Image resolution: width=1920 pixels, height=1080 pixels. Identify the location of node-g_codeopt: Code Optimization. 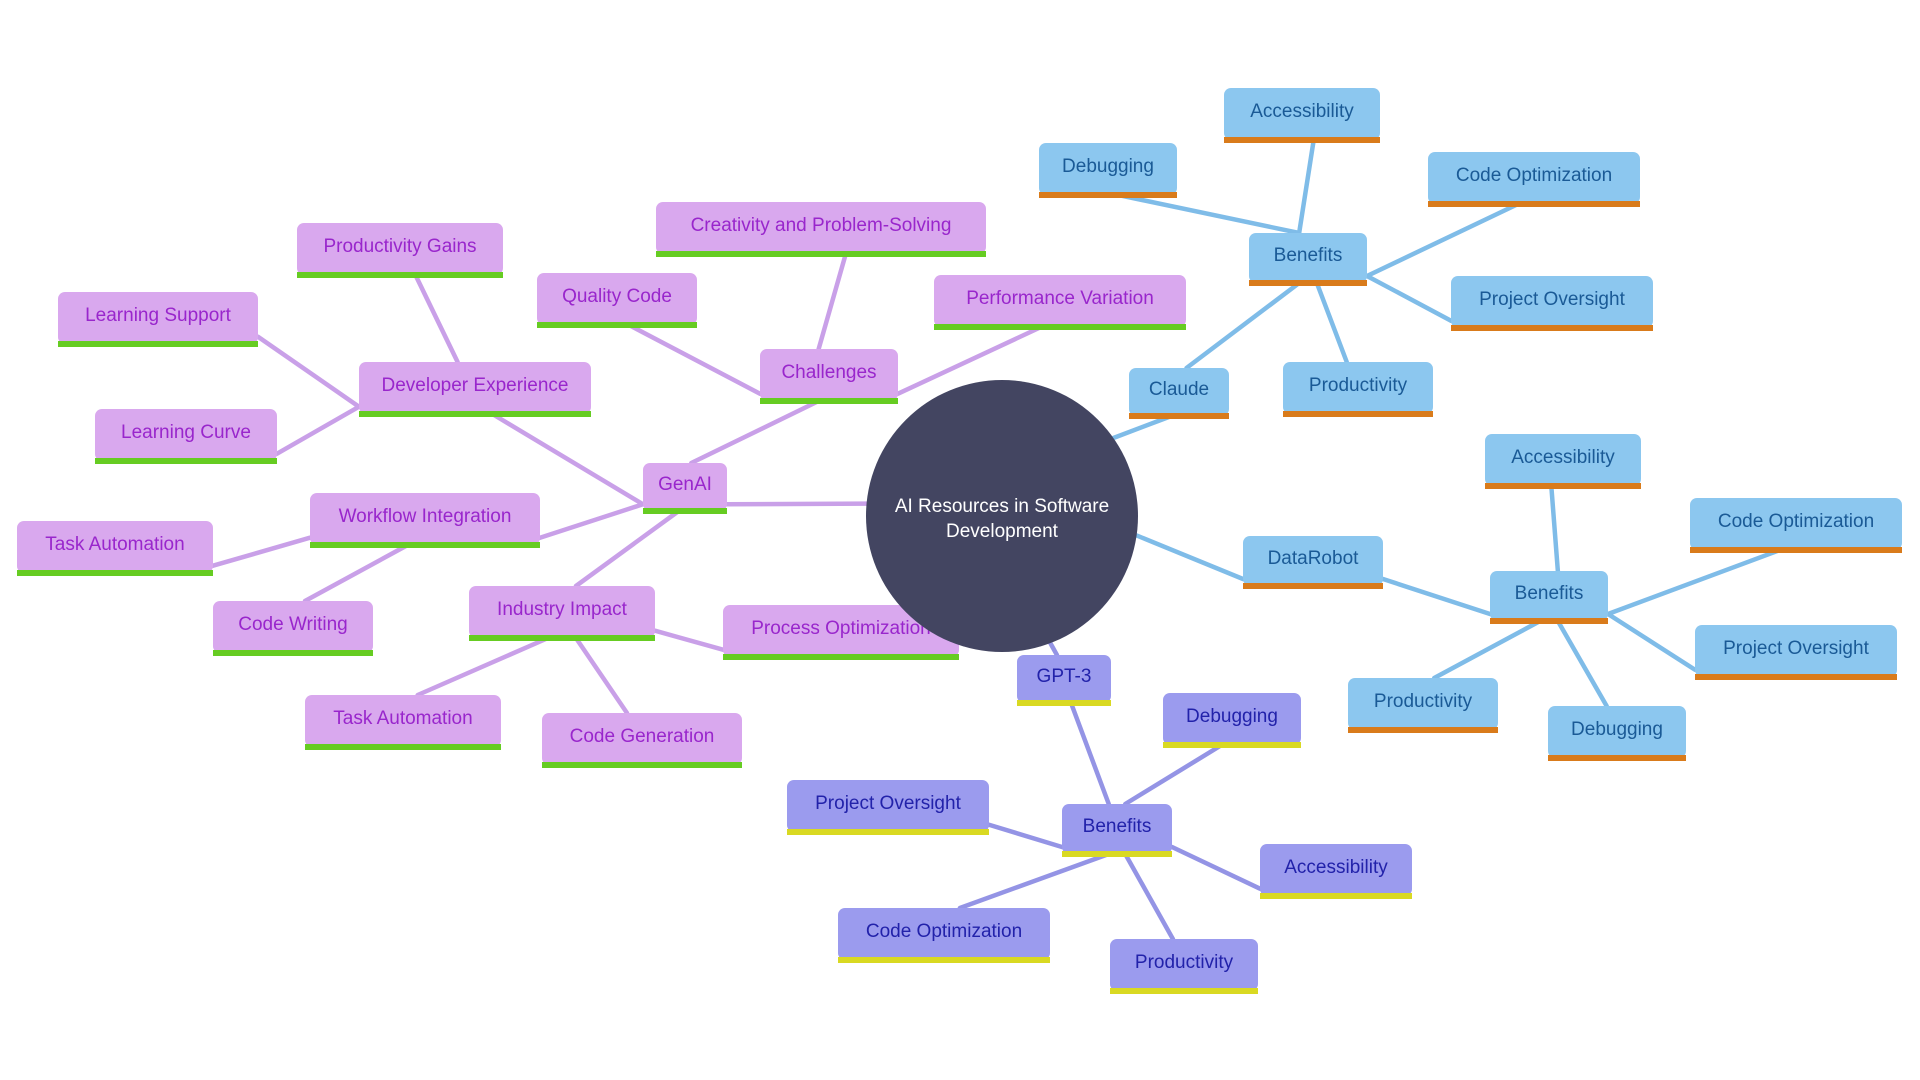
(944, 935).